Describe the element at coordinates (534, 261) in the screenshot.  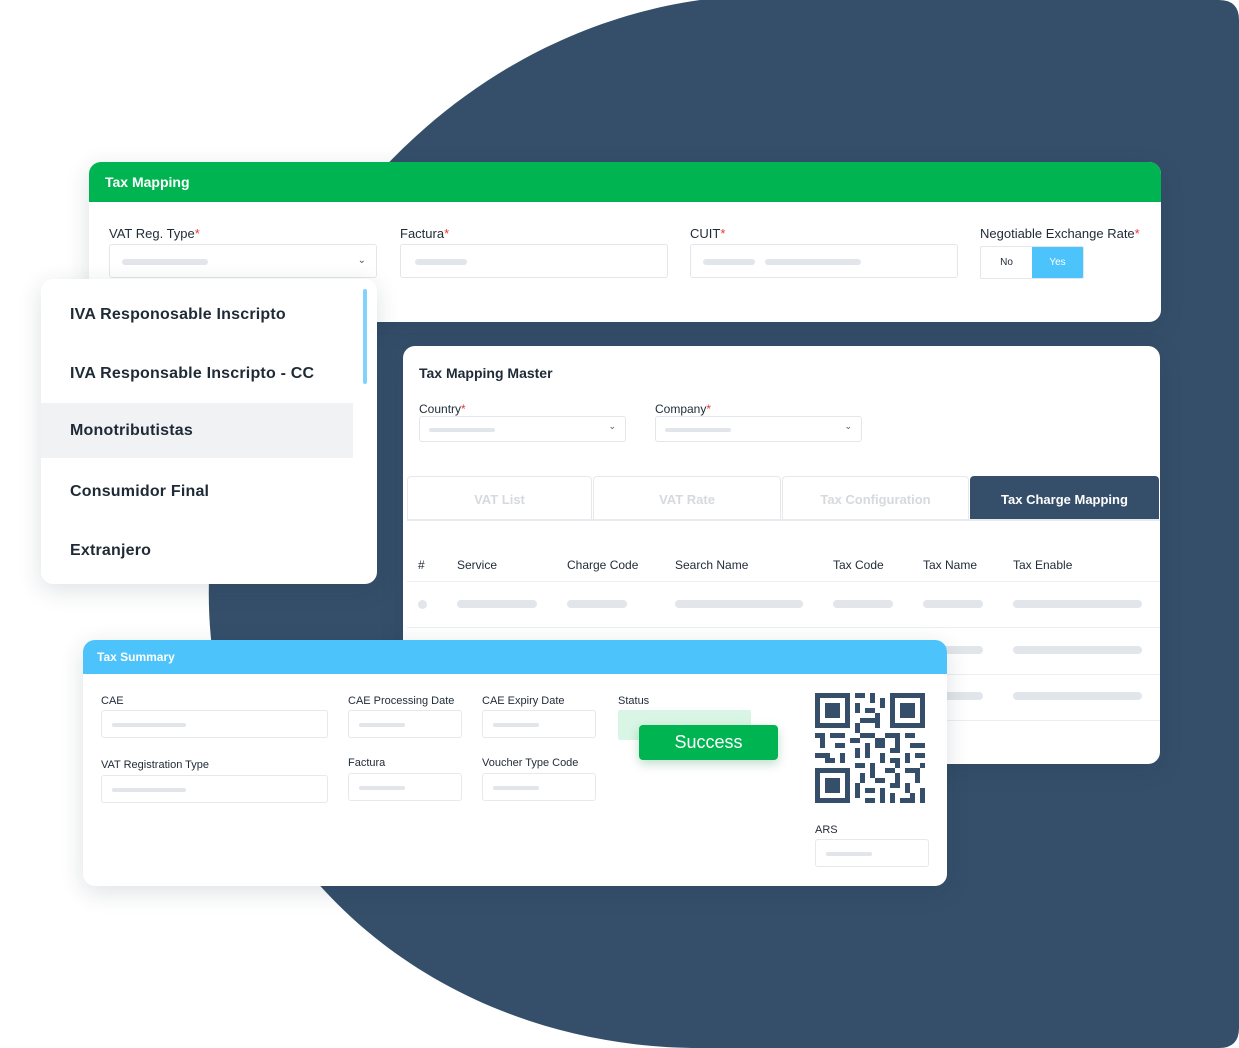
I see `factura-input` at that location.